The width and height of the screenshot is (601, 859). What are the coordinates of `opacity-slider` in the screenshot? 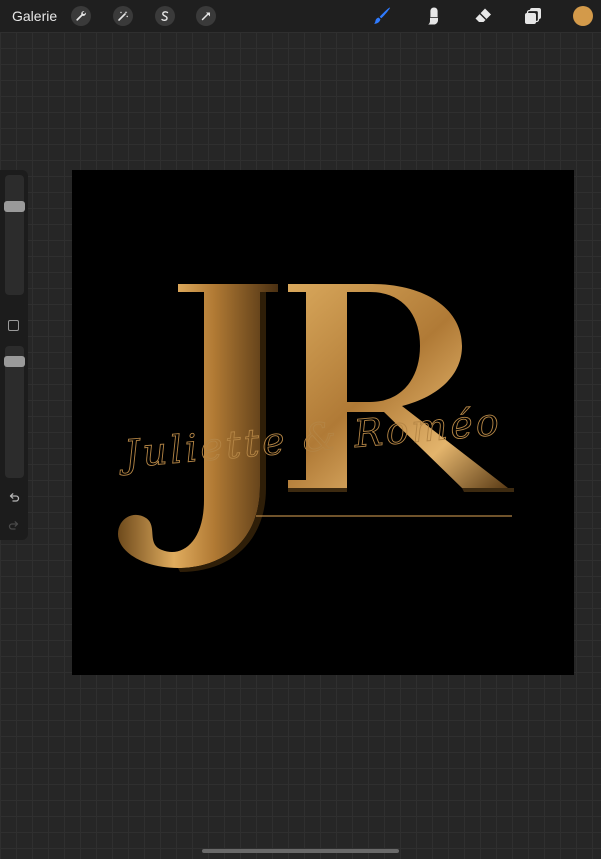 It's located at (14, 412).